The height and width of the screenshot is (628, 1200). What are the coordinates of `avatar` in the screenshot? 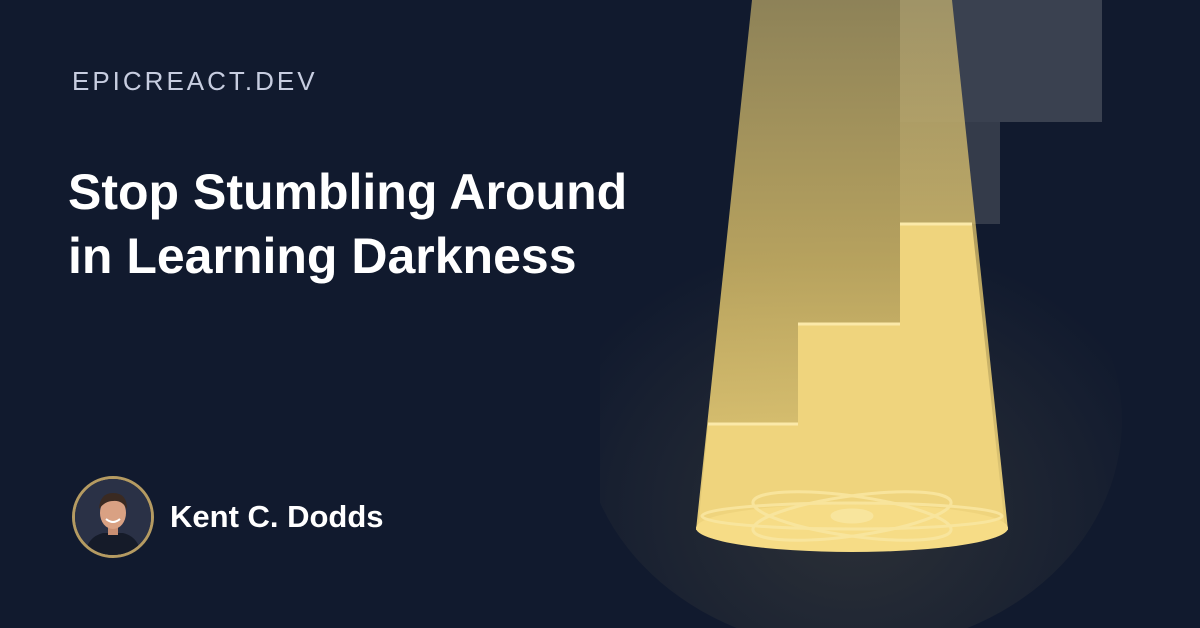 It's located at (113, 517).